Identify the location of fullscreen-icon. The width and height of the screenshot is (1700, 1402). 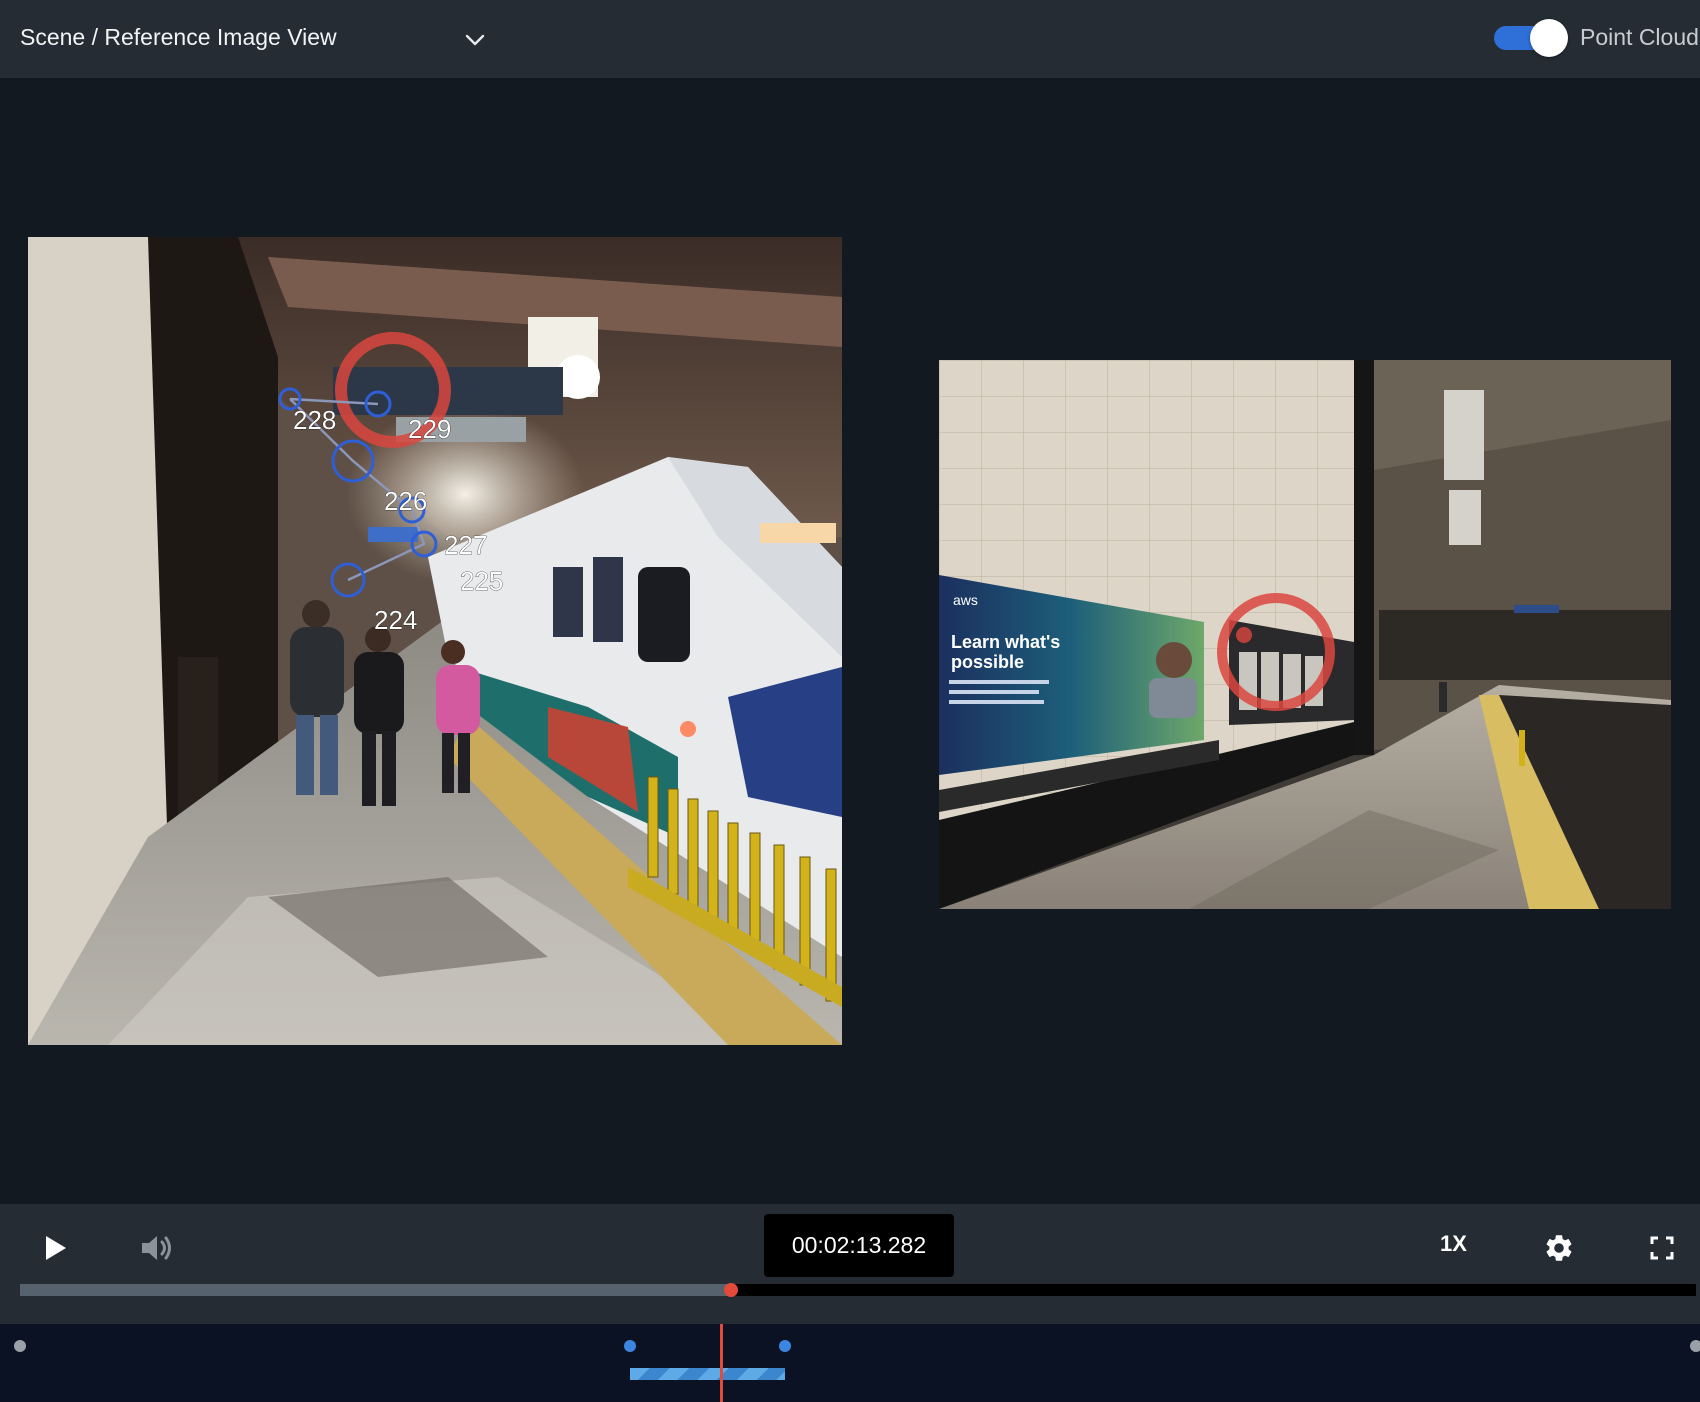
(1662, 1248).